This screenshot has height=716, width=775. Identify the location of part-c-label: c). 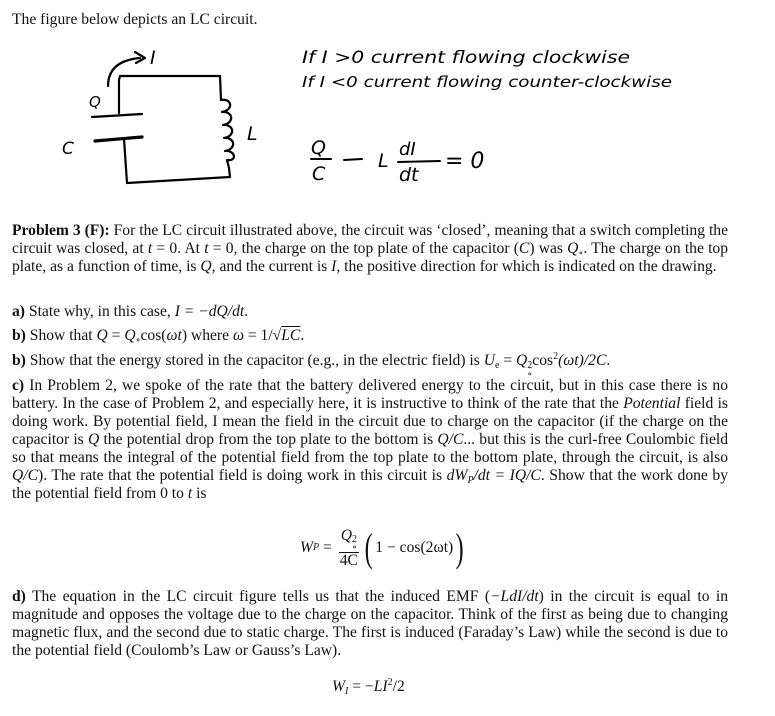
(18, 385).